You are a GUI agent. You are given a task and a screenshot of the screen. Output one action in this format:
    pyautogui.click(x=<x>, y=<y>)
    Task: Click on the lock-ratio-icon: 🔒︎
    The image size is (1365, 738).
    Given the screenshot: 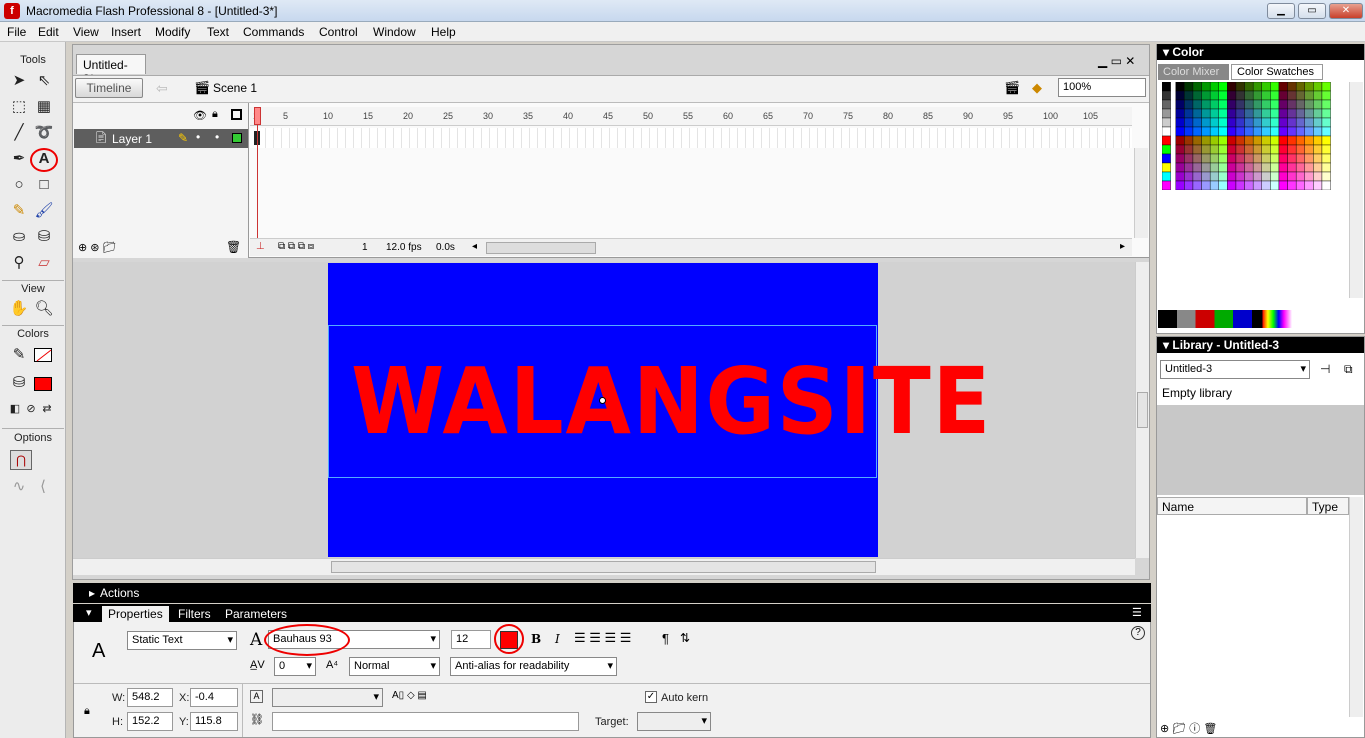 What is the action you would take?
    pyautogui.click(x=87, y=711)
    